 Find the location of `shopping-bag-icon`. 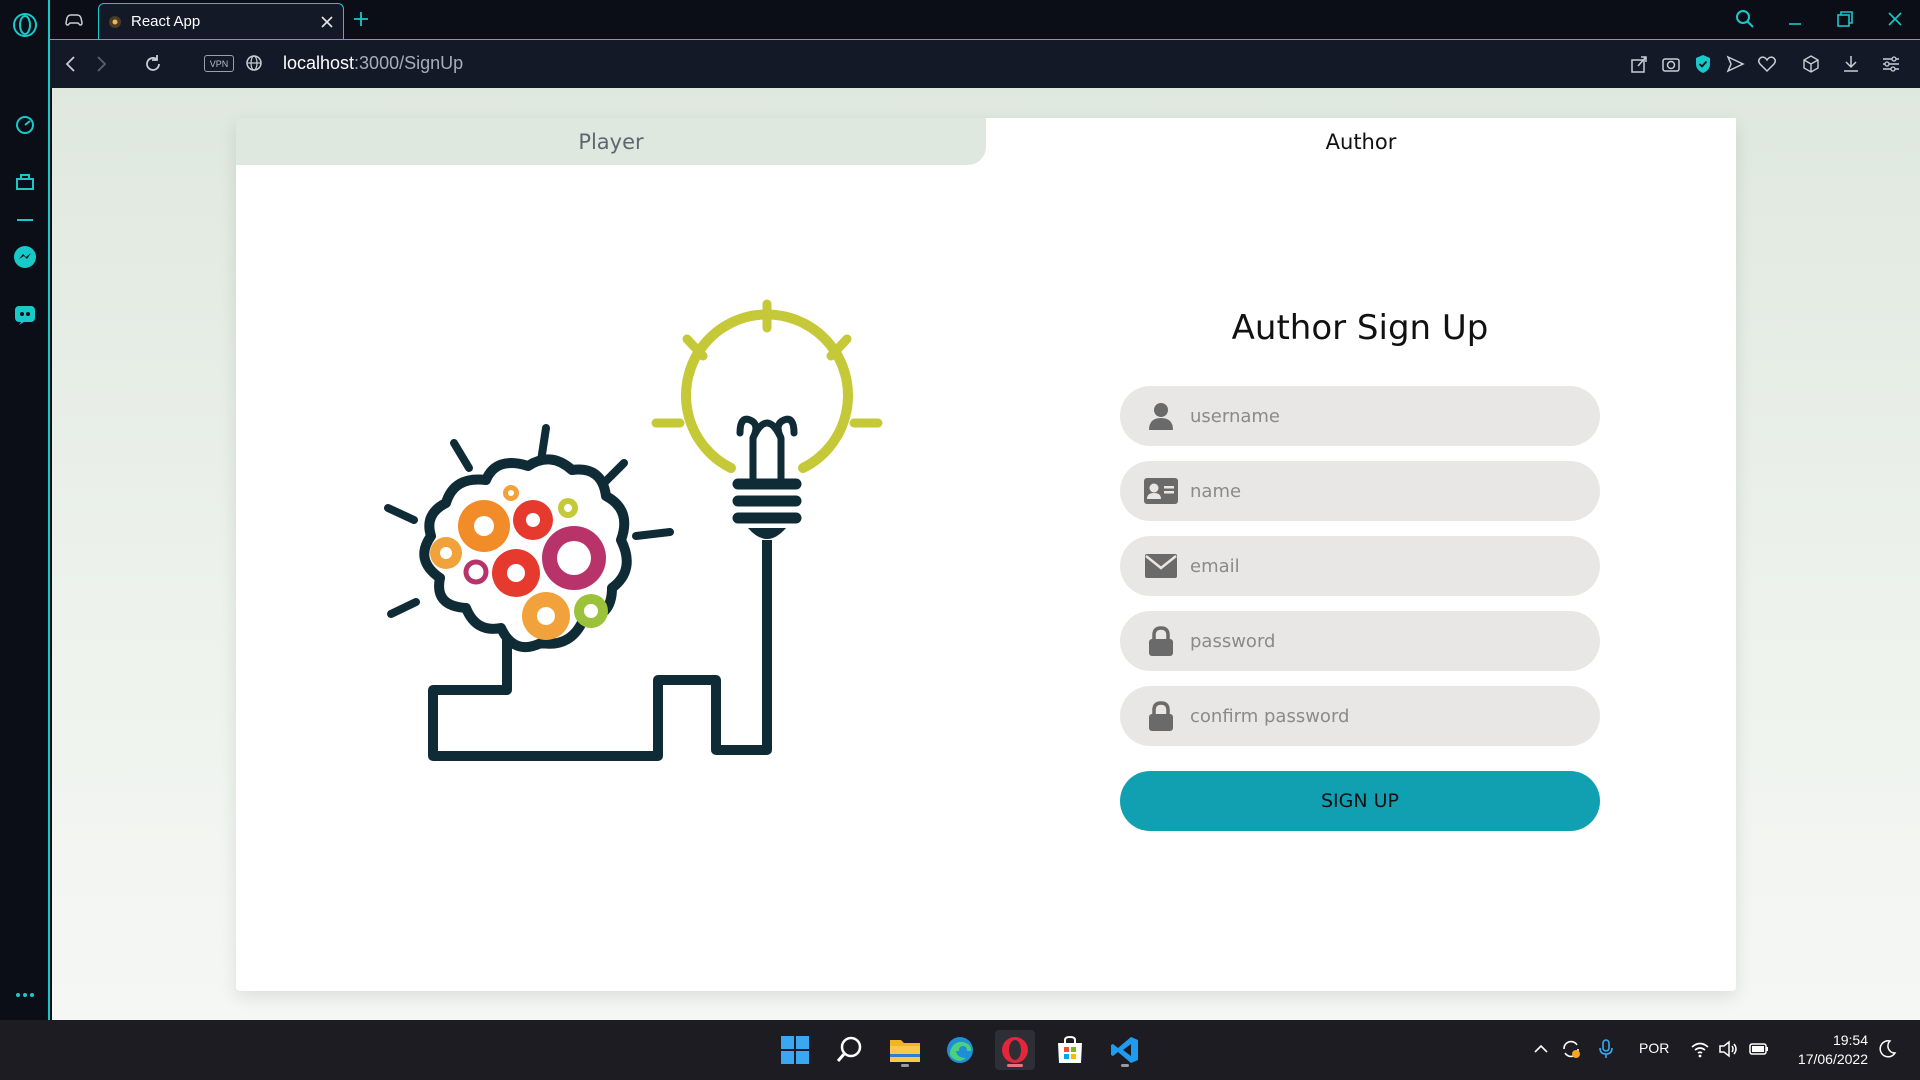

shopping-bag-icon is located at coordinates (25, 181).